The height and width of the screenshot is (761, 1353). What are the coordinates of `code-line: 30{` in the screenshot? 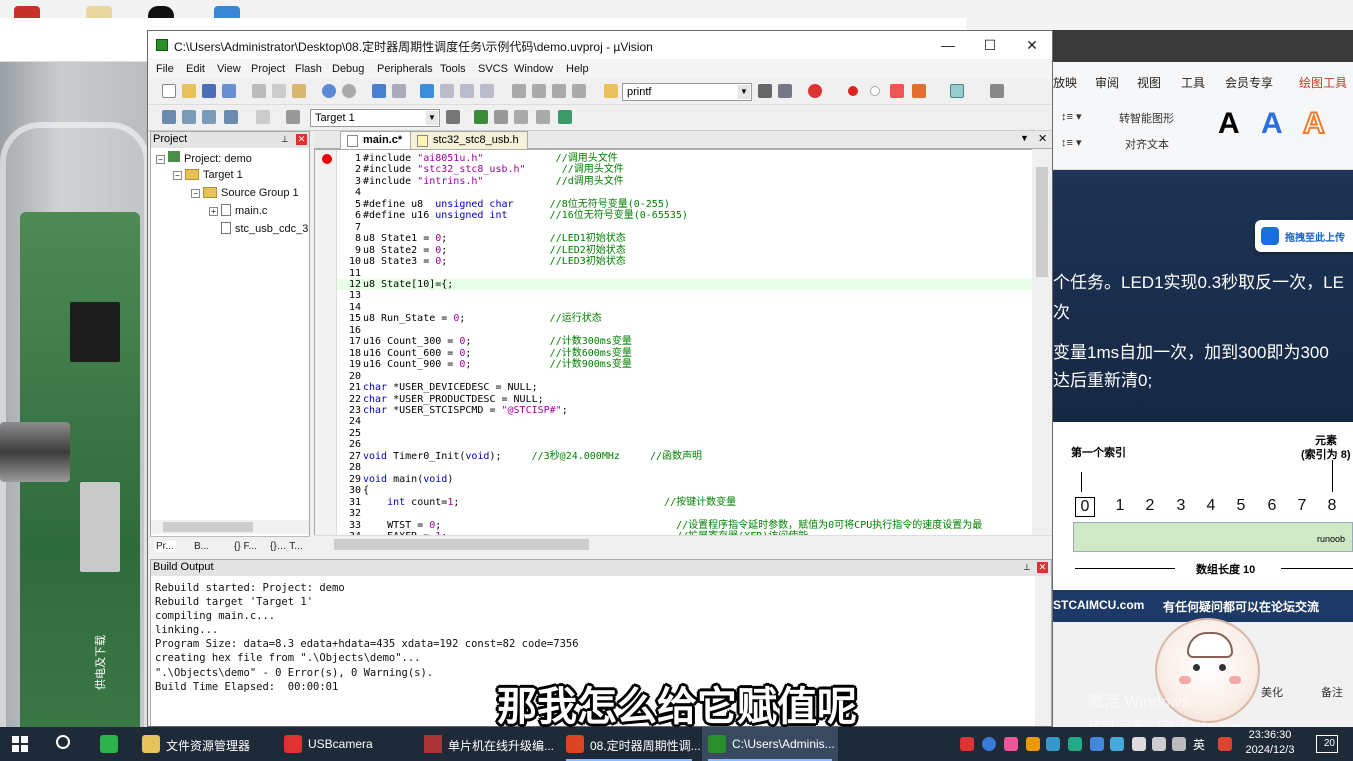 It's located at (687, 490).